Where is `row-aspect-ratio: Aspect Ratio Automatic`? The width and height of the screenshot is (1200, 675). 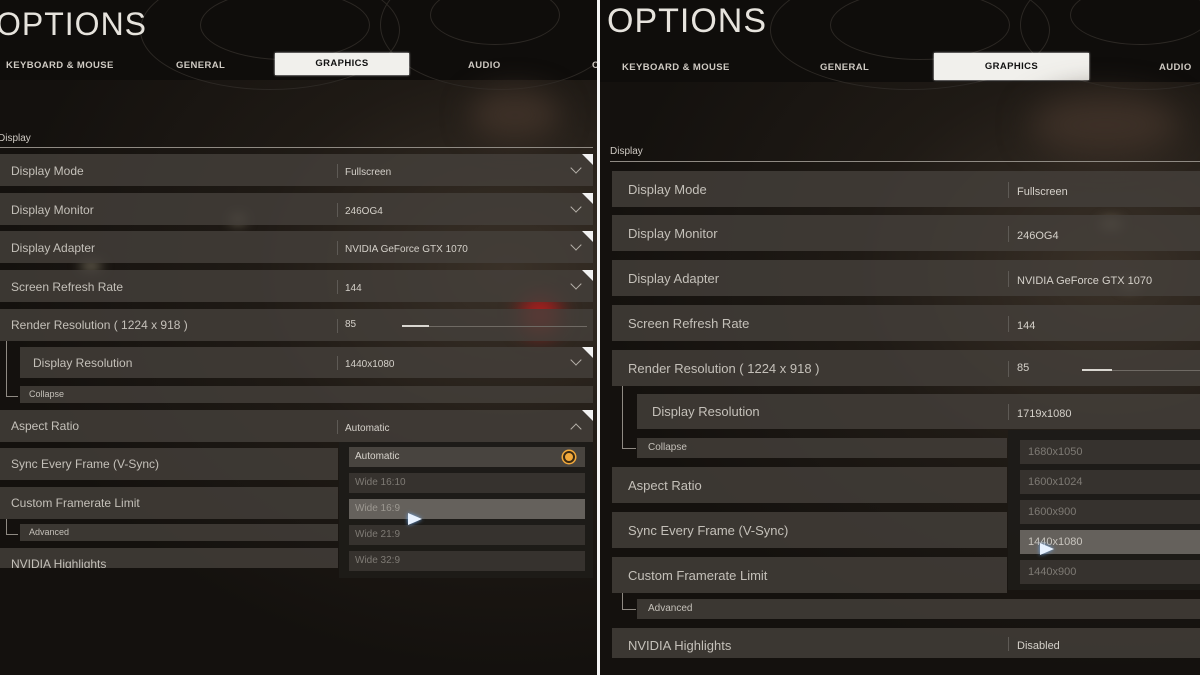 row-aspect-ratio: Aspect Ratio Automatic is located at coordinates (296, 426).